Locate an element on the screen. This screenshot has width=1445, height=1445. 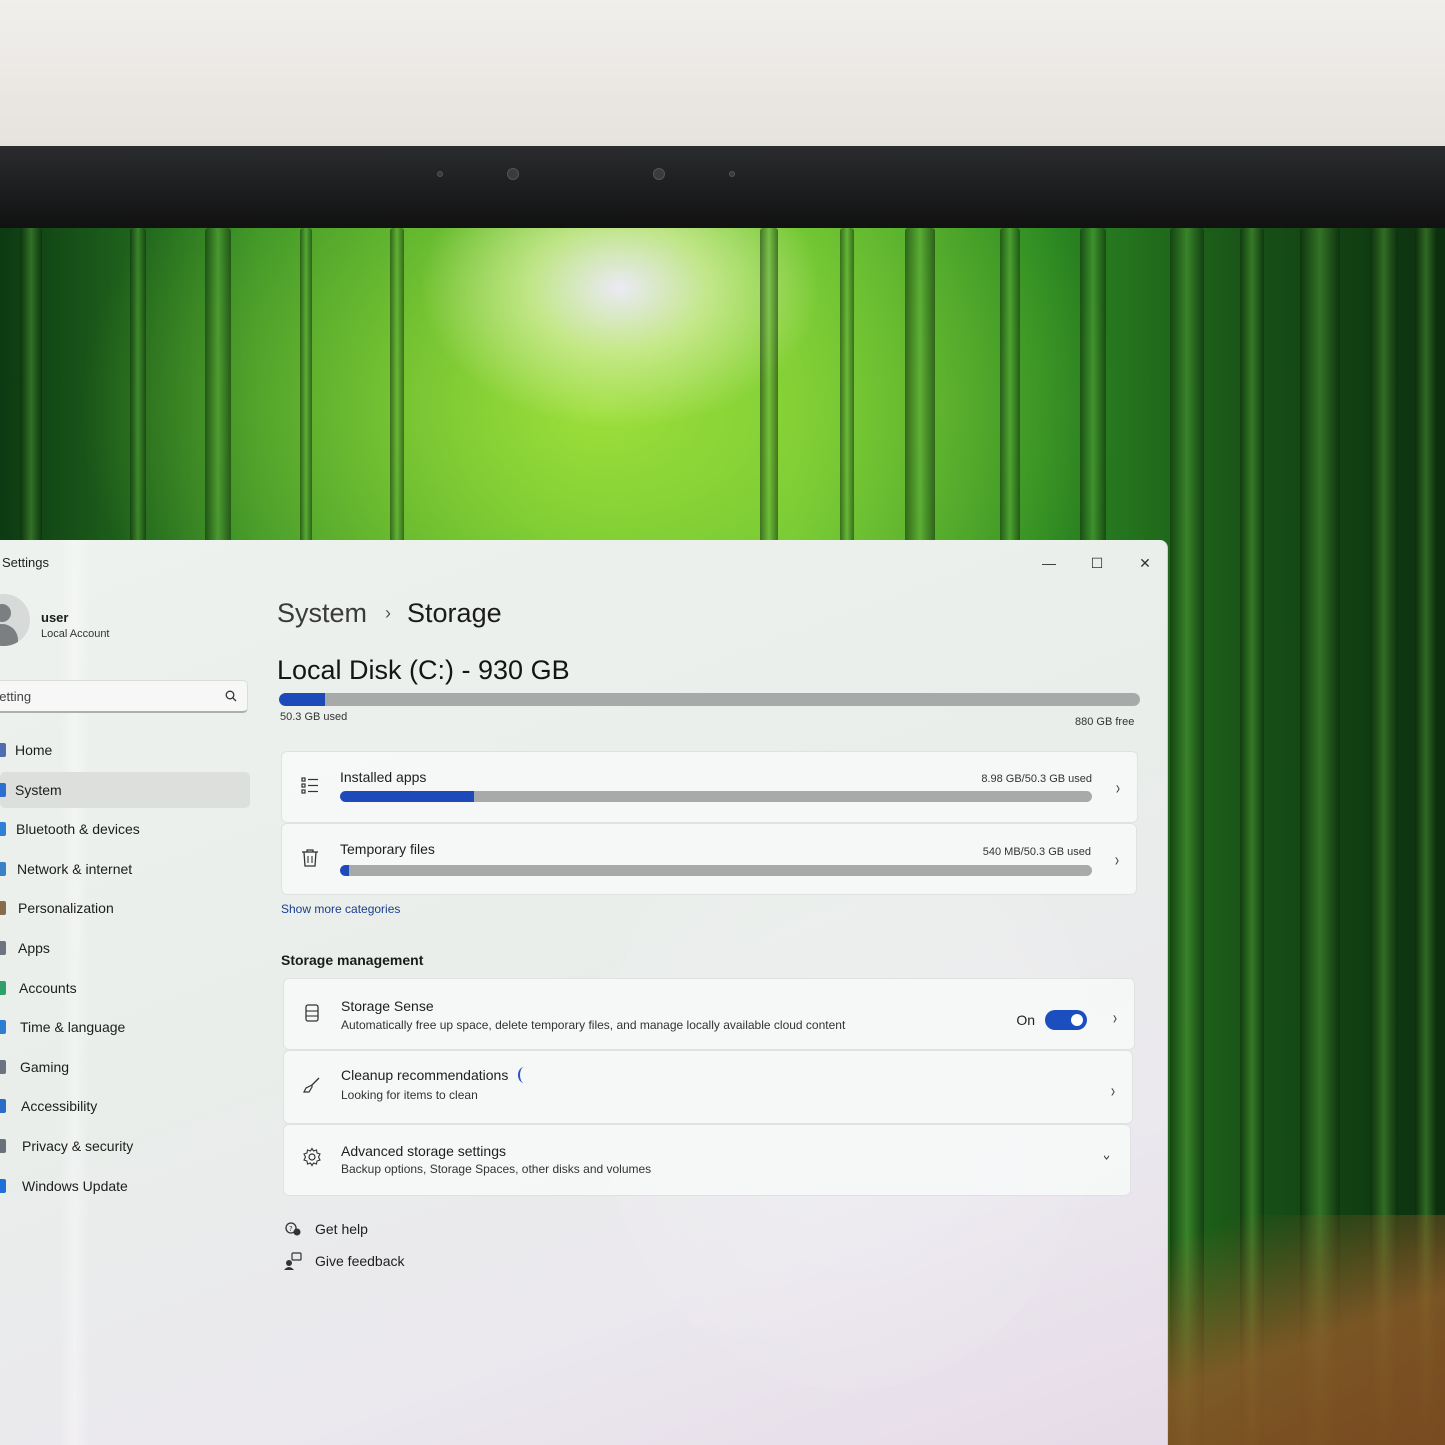
accounts-icon is located at coordinates (3, 987).